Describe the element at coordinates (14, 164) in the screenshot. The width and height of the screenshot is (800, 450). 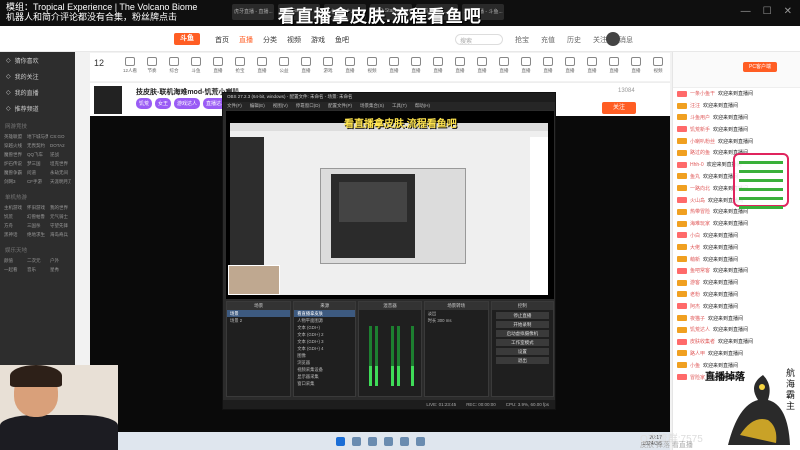
I see `sidebar-category-link: 炉石传说` at that location.